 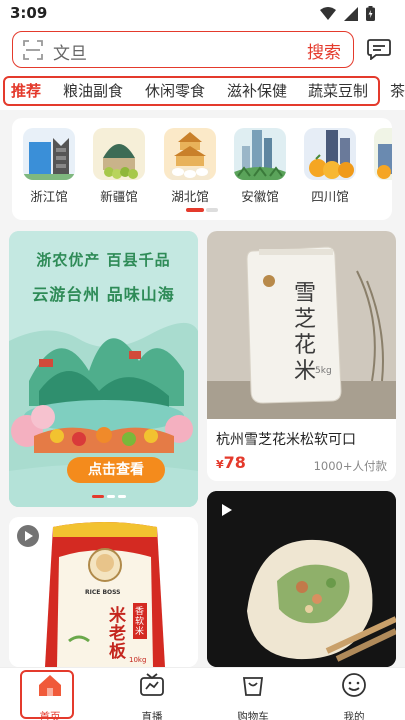 I want to click on video-card-rice: RICE BOSS 米老板 香软米 10kg, so click(x=103, y=592).